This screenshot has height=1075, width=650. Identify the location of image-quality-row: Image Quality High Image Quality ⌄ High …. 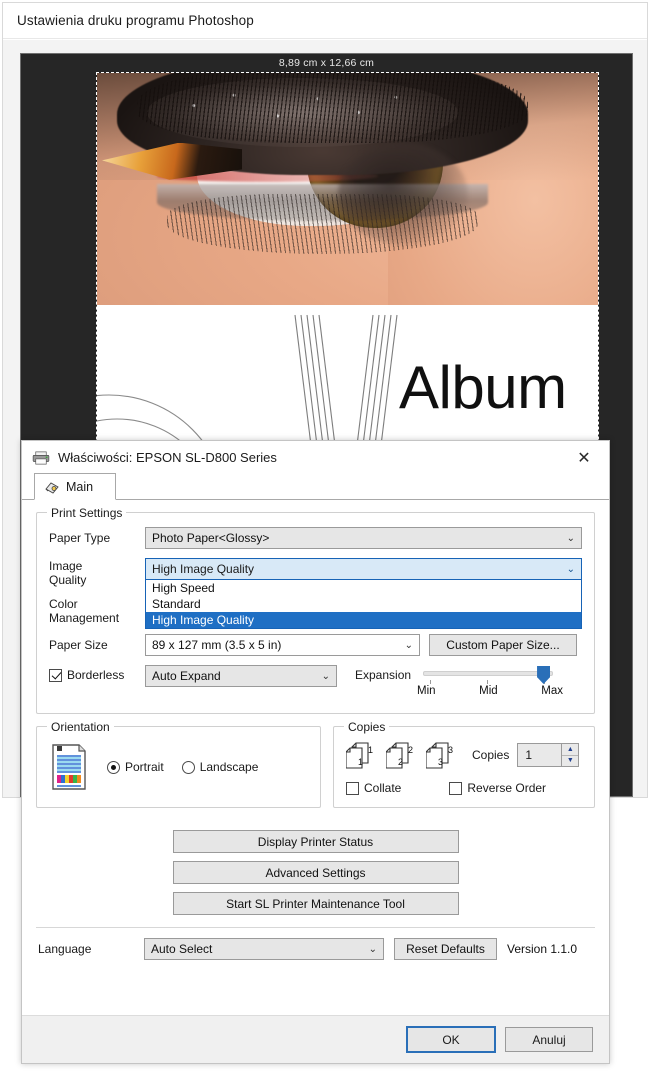
(315, 593).